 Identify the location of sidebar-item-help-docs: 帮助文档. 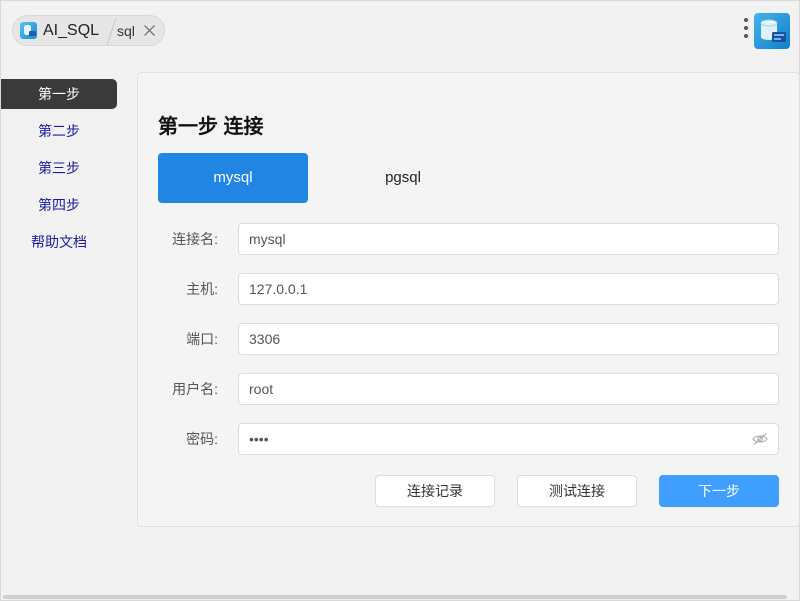
(59, 242).